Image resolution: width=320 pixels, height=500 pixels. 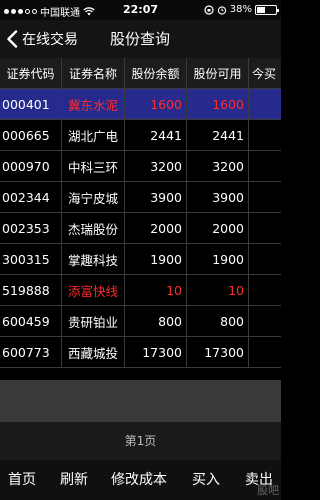 I want to click on edit-cost-button: 修改成本, so click(x=139, y=480).